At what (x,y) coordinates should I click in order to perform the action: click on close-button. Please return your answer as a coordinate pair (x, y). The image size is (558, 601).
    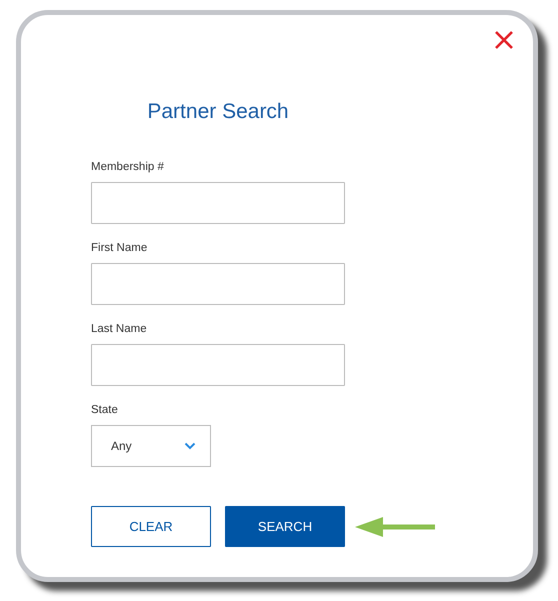
    Looking at the image, I should click on (504, 40).